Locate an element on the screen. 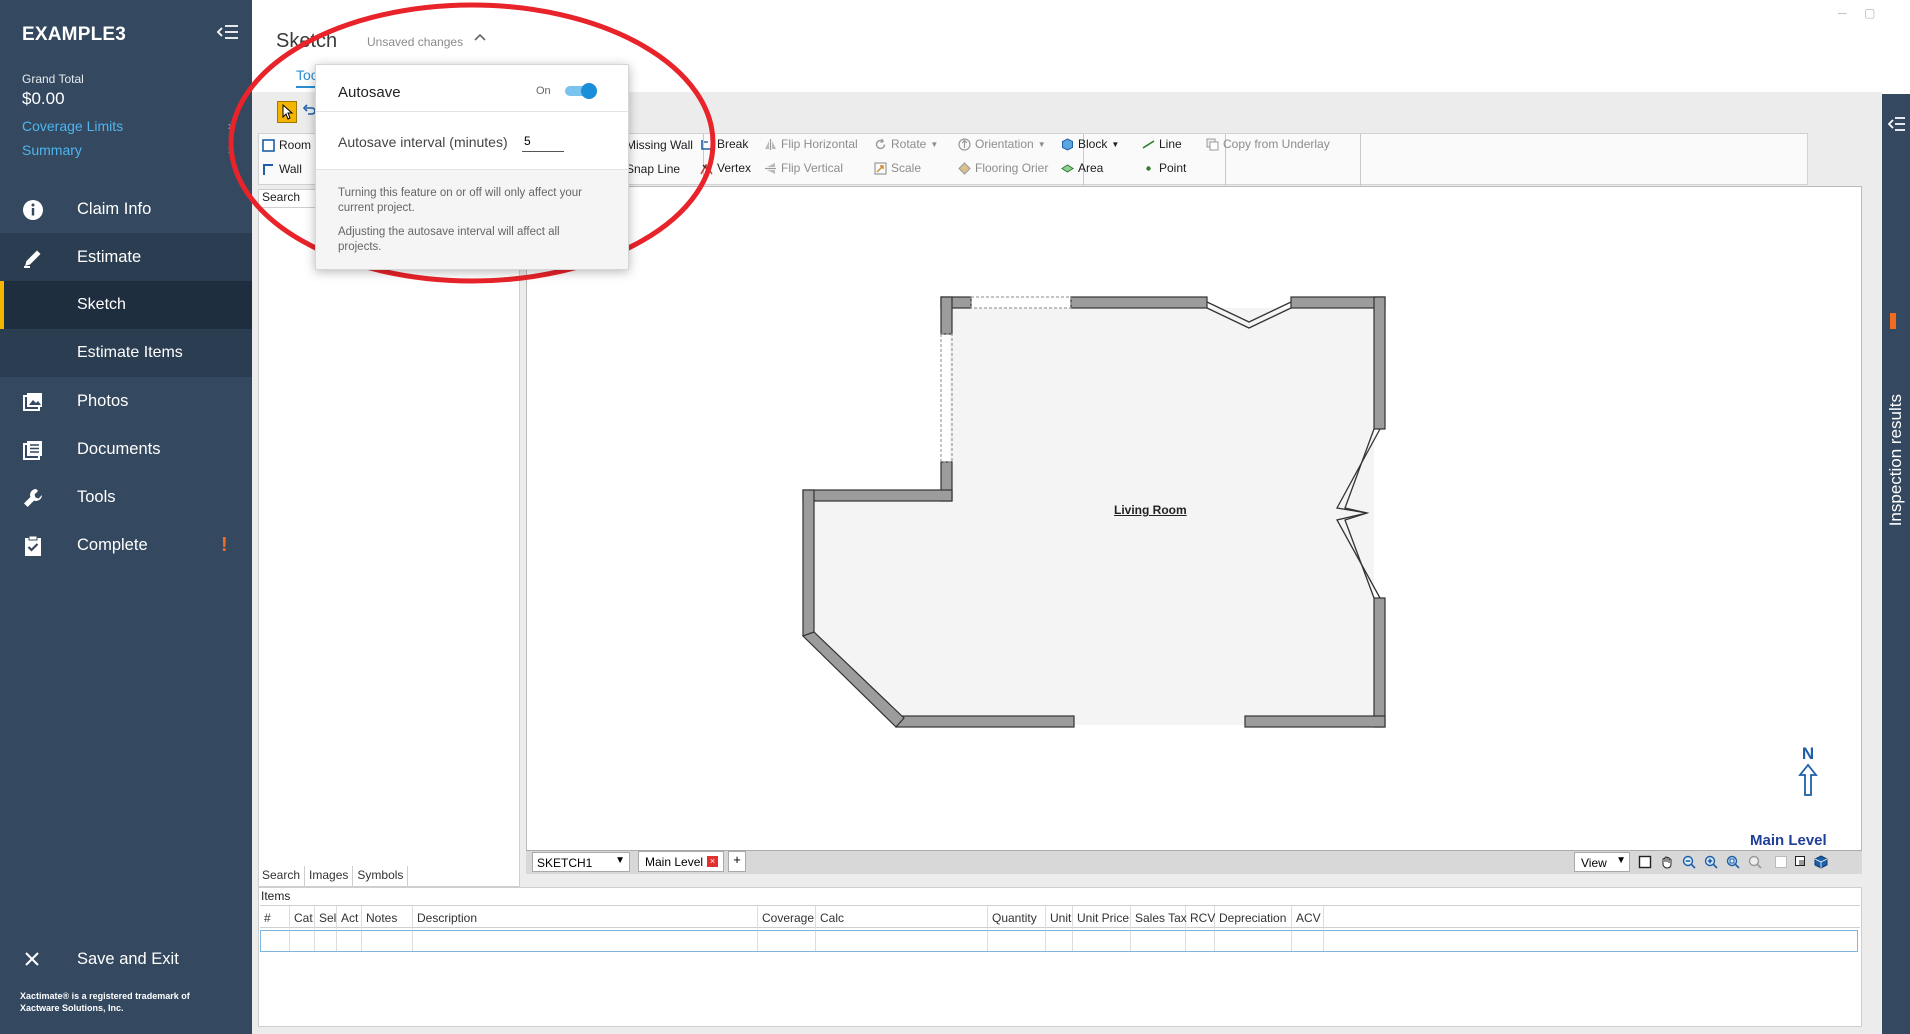  col-rcv: RCV is located at coordinates (1200, 917).